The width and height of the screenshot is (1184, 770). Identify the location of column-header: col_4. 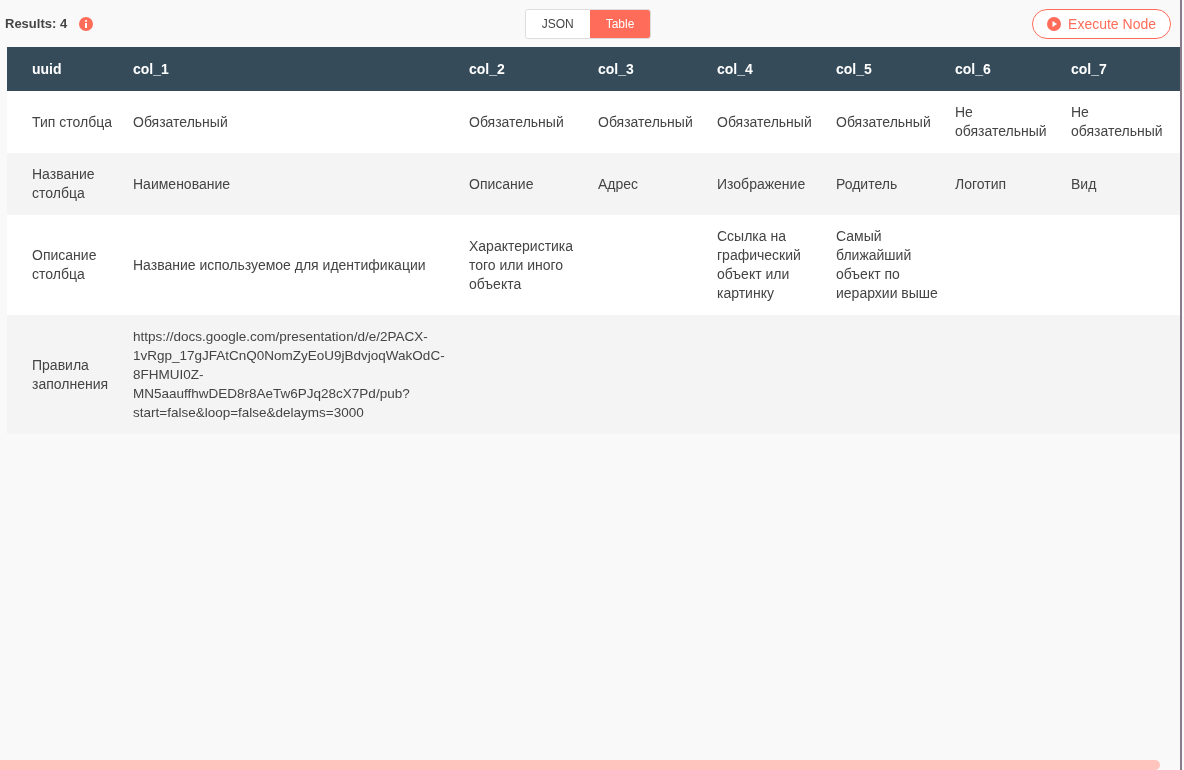
(768, 69).